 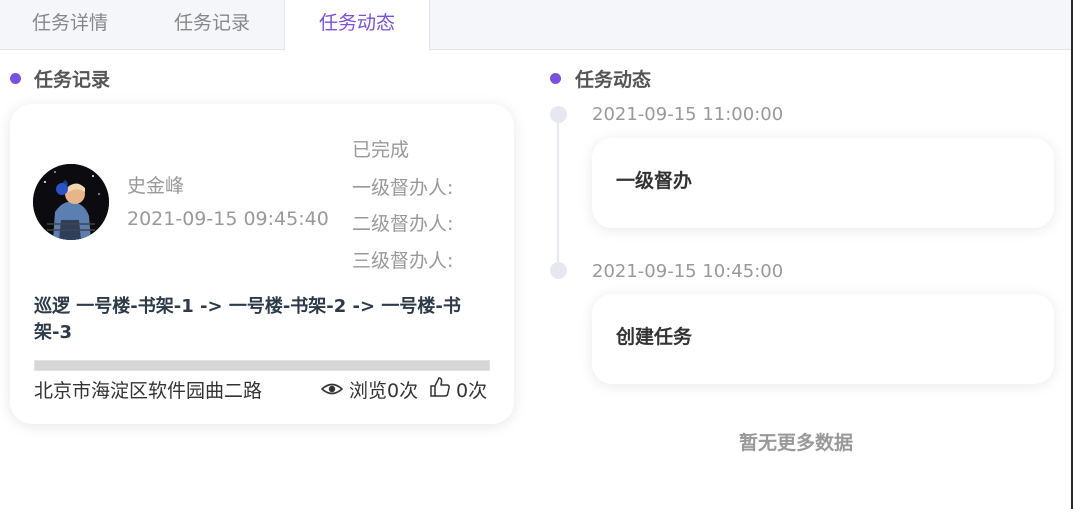 I want to click on avatar, so click(x=71, y=202).